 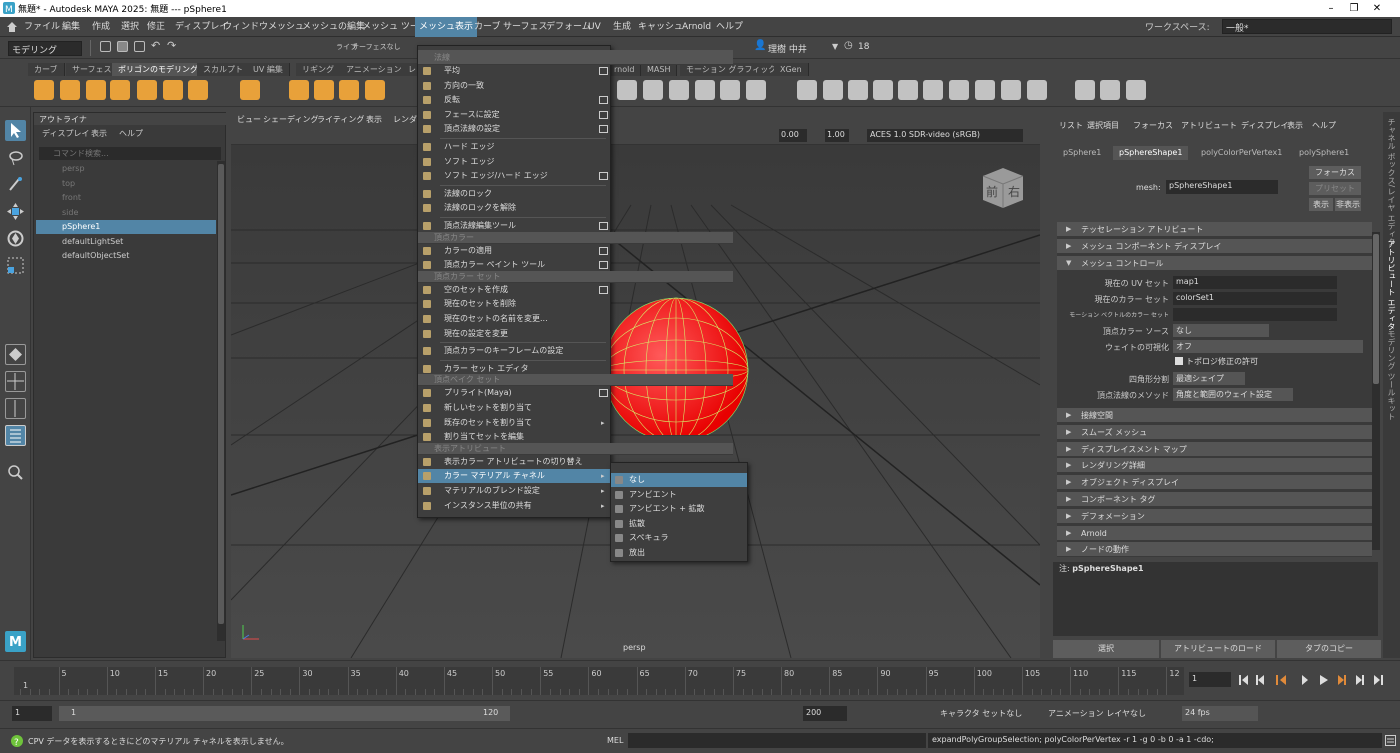 I want to click on ae-tab-1: pSphereShape1, so click(x=1151, y=153).